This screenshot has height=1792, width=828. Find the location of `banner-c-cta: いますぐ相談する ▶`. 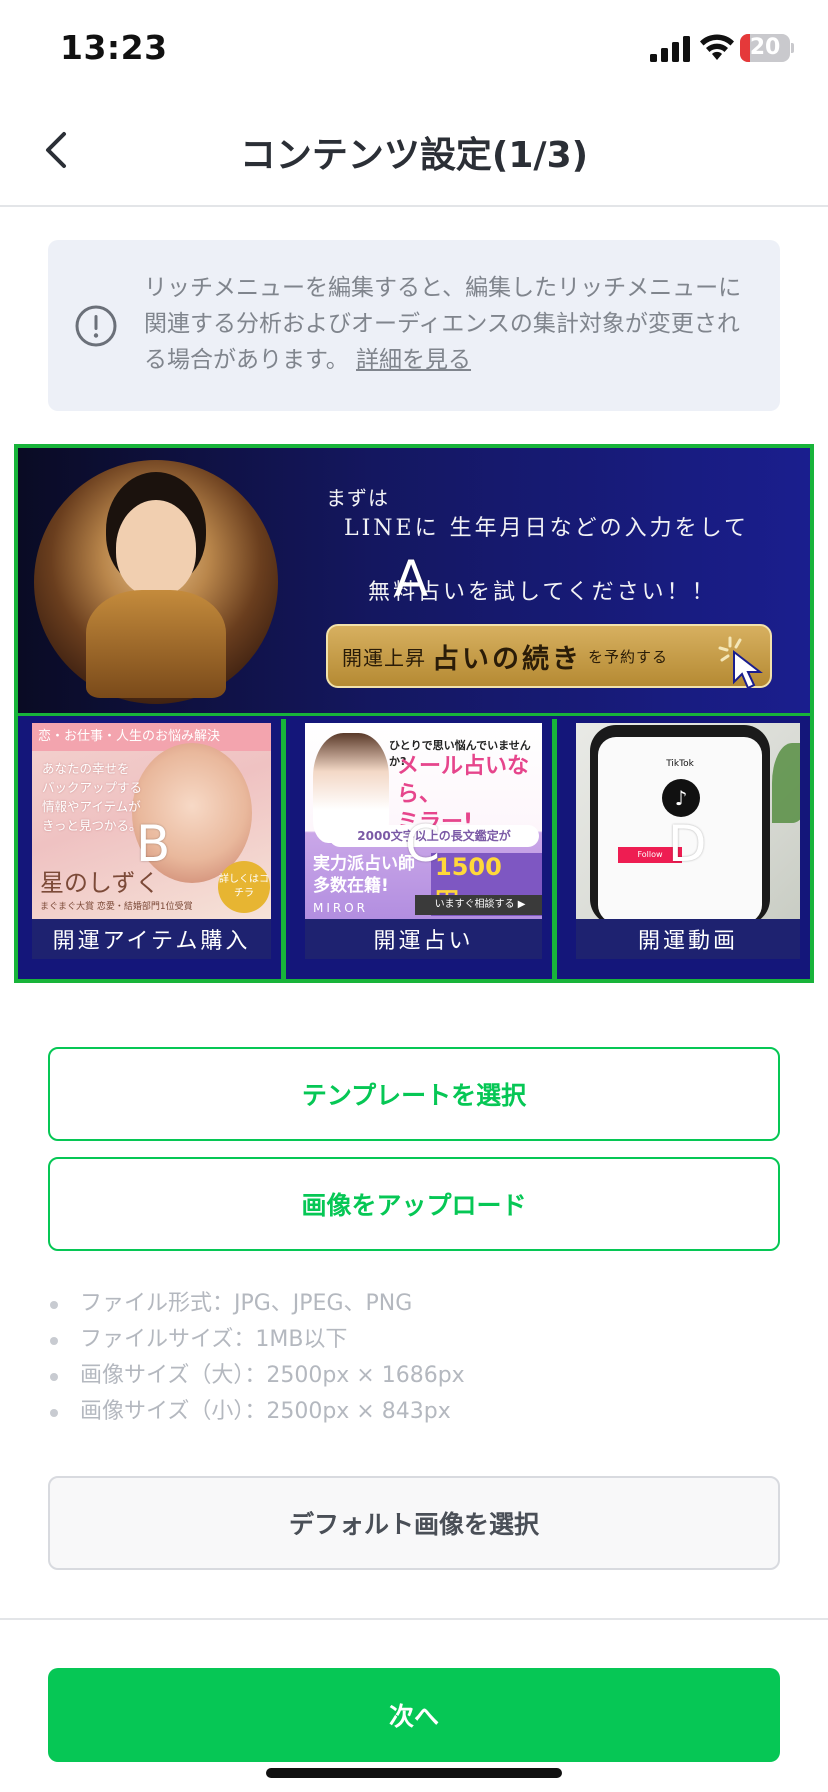

banner-c-cta: いますぐ相談する ▶ is located at coordinates (478, 905).